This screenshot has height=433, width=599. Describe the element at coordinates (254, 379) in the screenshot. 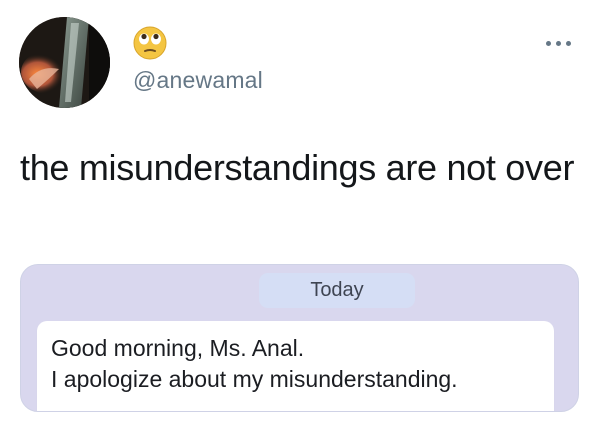

I see `message-line: I apologize about my misunderstanding.` at that location.